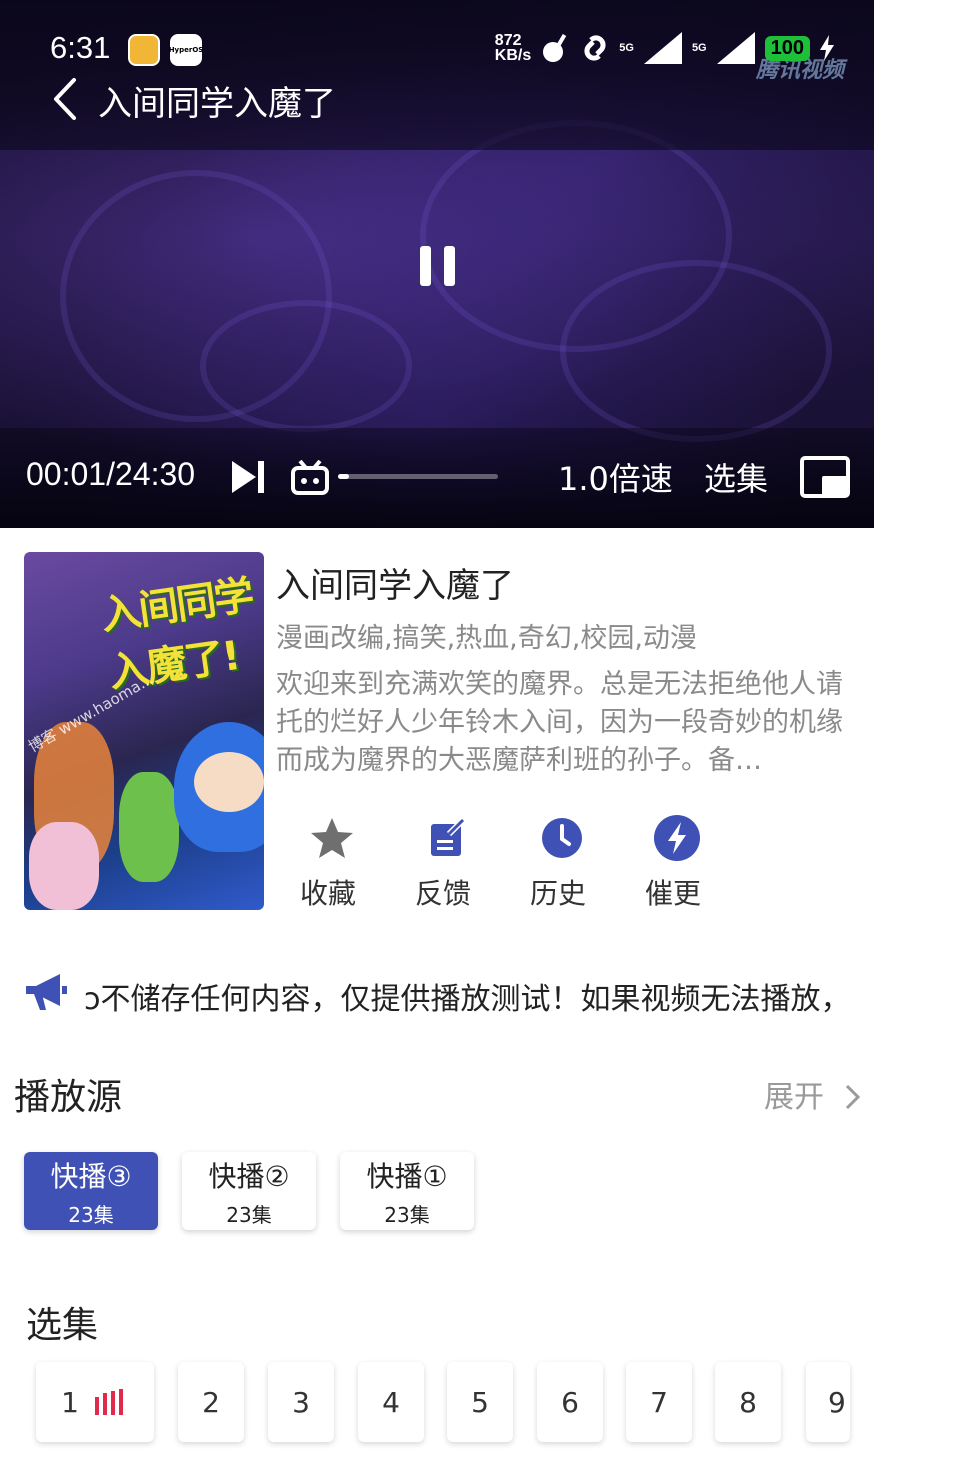 Image resolution: width=976 pixels, height=1464 pixels. I want to click on request-update-label: 催更, so click(673, 893).